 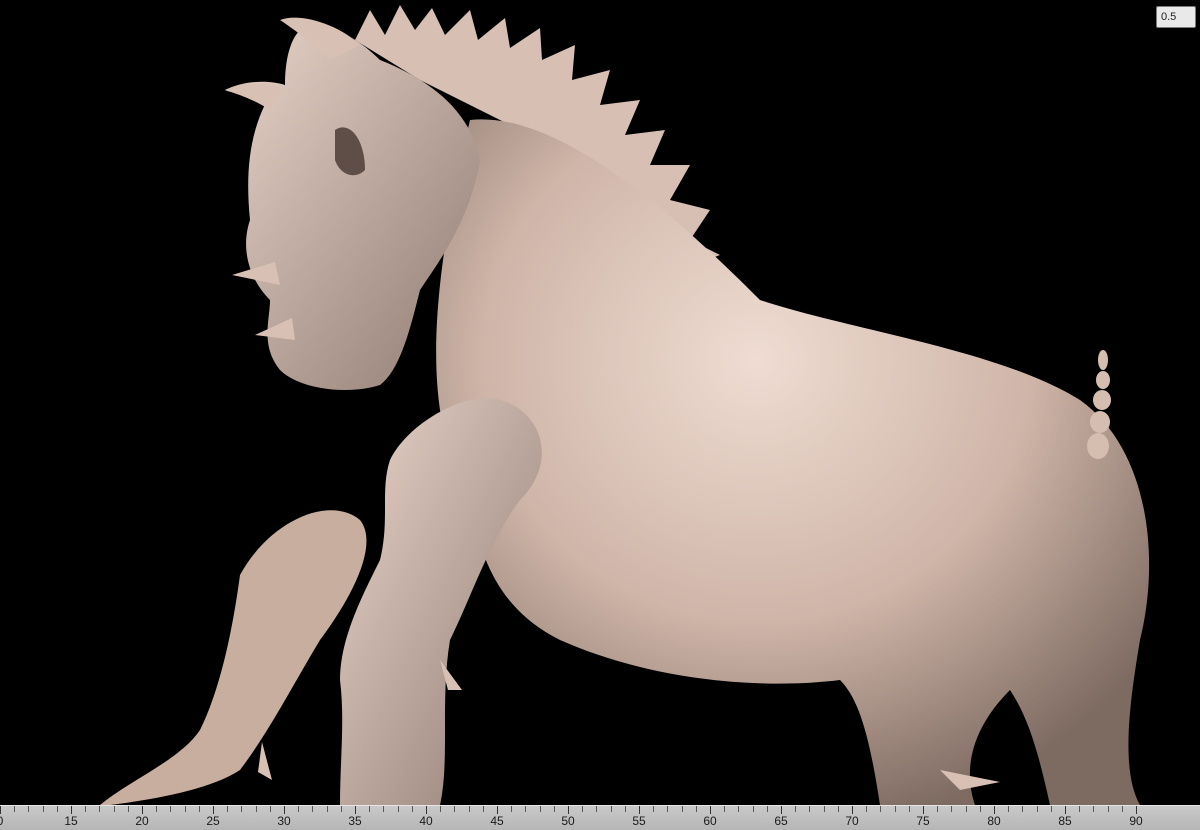 I want to click on timeline-tick-label: 60, so click(x=710, y=821).